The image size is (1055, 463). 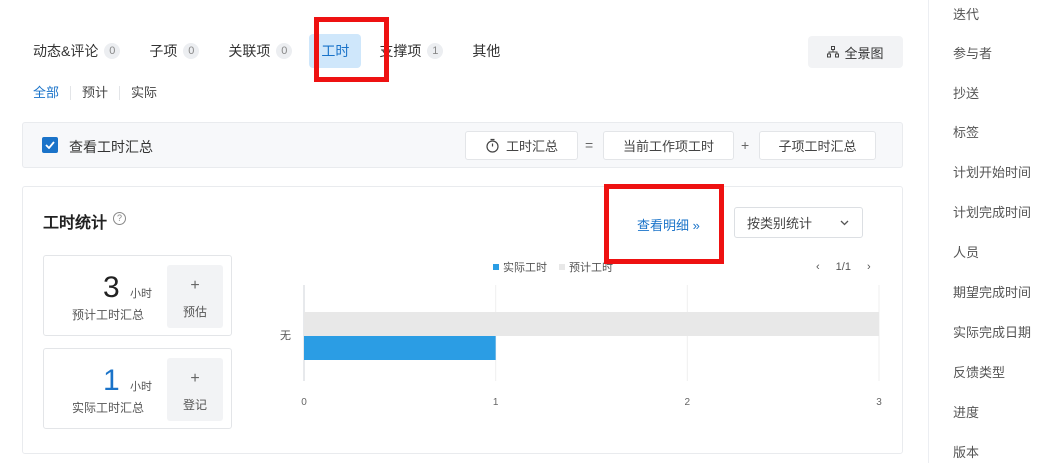 I want to click on help-icon: ?, so click(x=119, y=218).